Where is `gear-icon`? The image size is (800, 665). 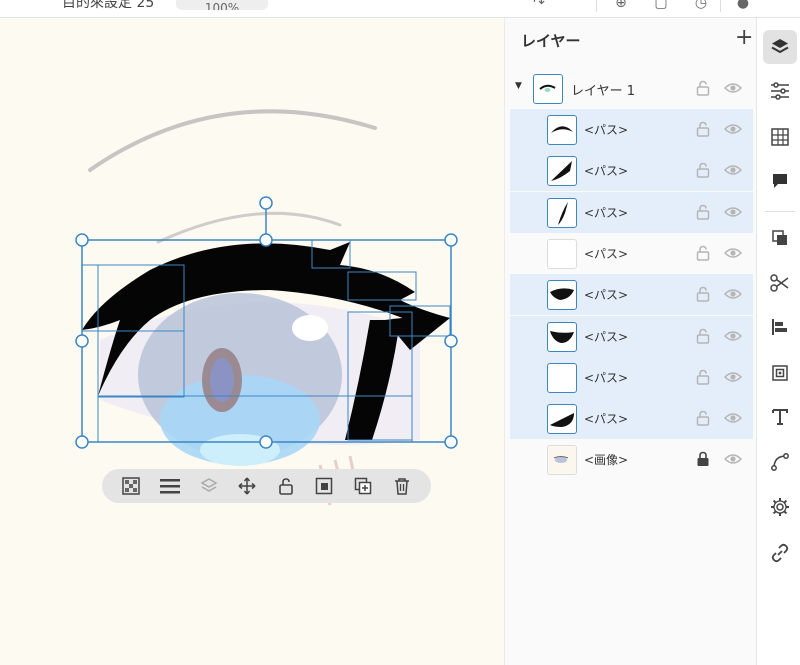 gear-icon is located at coordinates (780, 507).